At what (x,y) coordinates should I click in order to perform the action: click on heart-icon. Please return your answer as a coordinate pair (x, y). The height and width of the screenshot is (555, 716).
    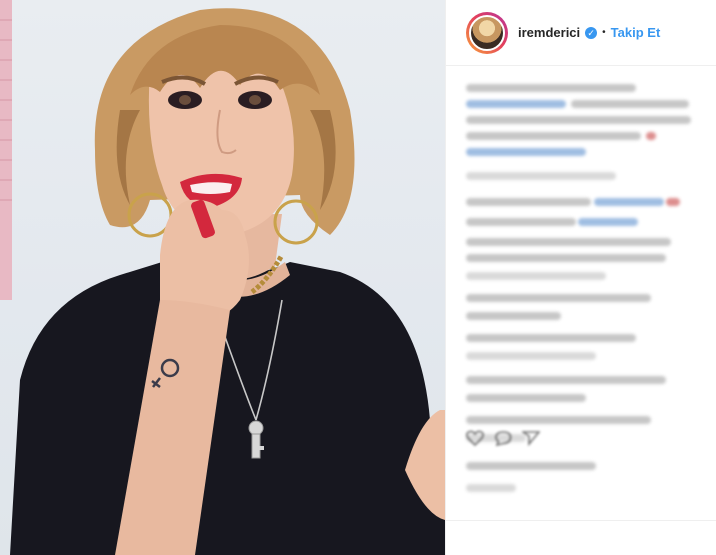
    Looking at the image, I should click on (475, 438).